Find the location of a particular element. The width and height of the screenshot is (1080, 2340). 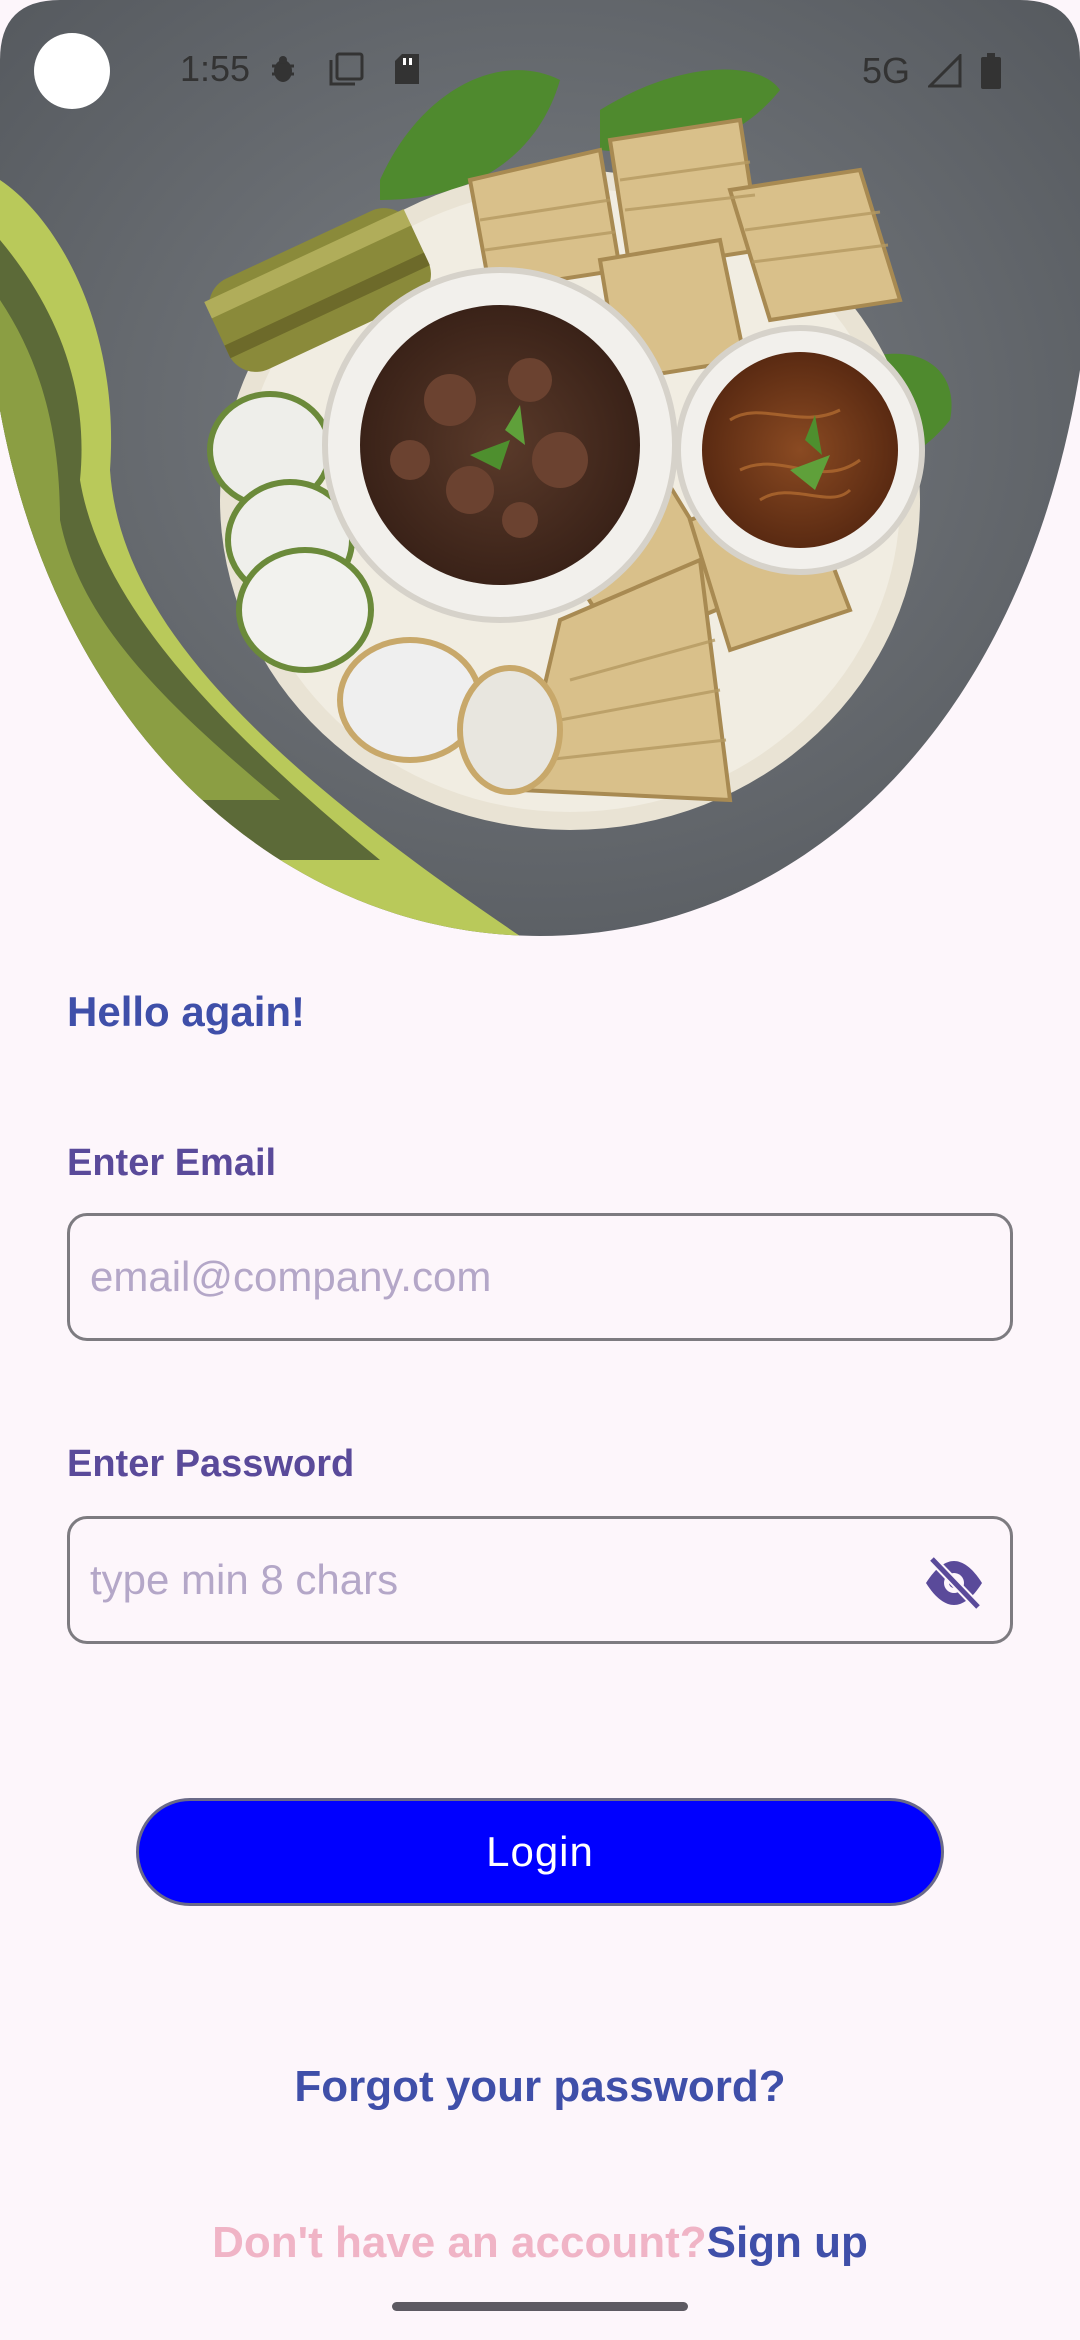

forgot-password-link: Forgot your password? is located at coordinates (540, 2087).